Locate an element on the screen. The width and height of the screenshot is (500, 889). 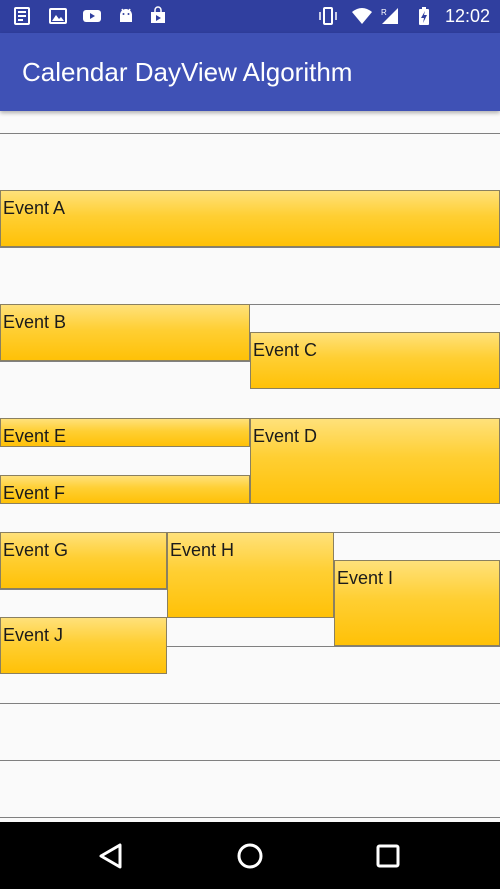
event-f: Event F is located at coordinates (125, 489).